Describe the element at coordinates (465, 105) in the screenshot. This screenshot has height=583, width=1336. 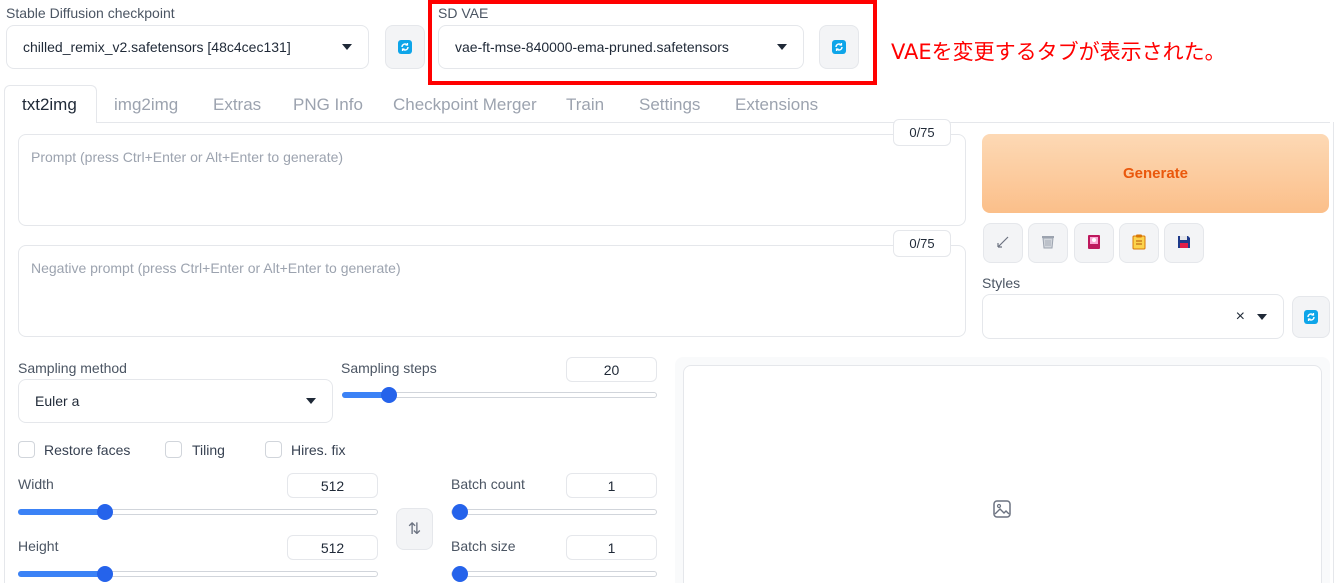
I see `tab-checkpoint-merger: Checkpoint Merger` at that location.